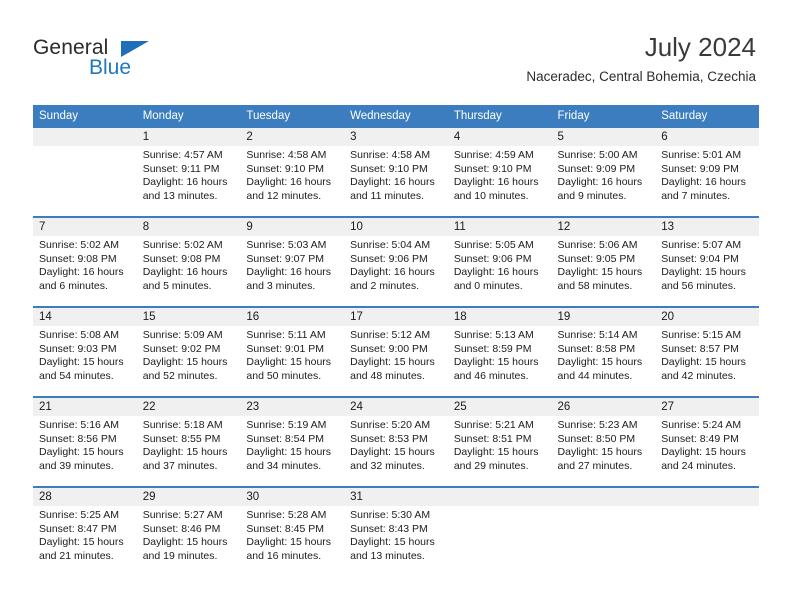 The width and height of the screenshot is (792, 612). Describe the element at coordinates (499, 407) in the screenshot. I see `day-number: 25` at that location.